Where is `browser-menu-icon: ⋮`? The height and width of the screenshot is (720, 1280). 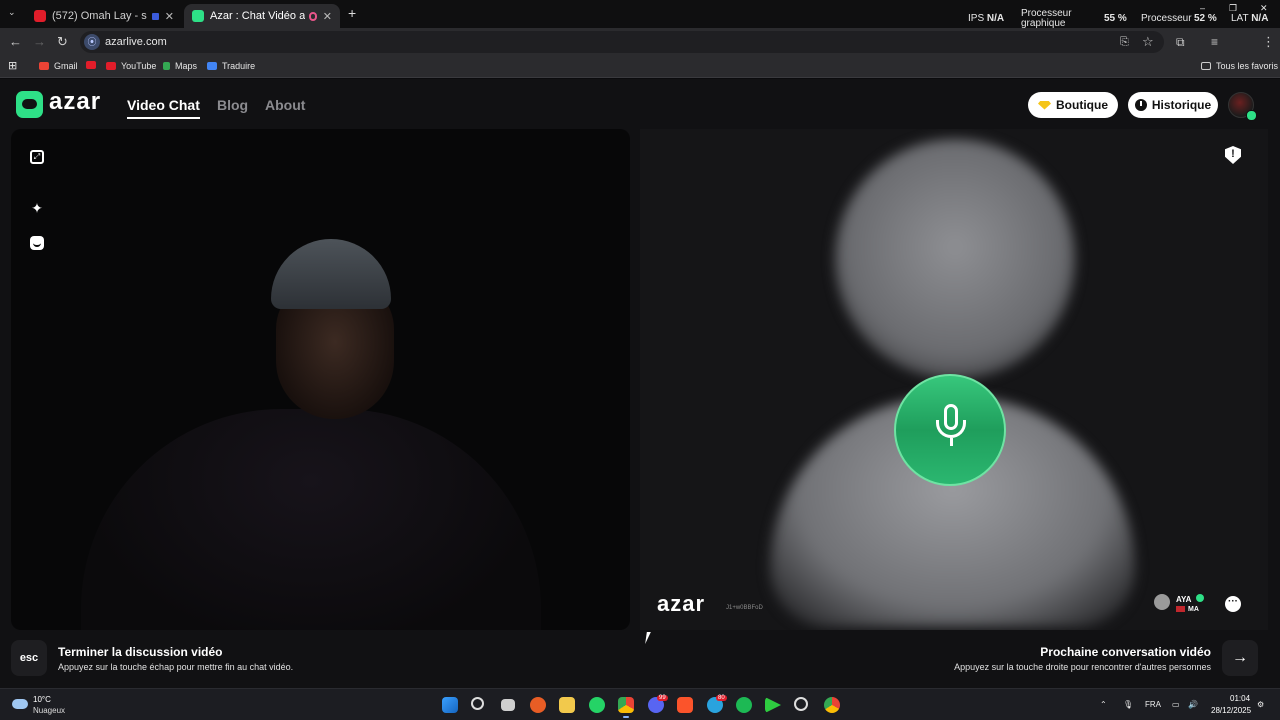 browser-menu-icon: ⋮ is located at coordinates (1268, 42).